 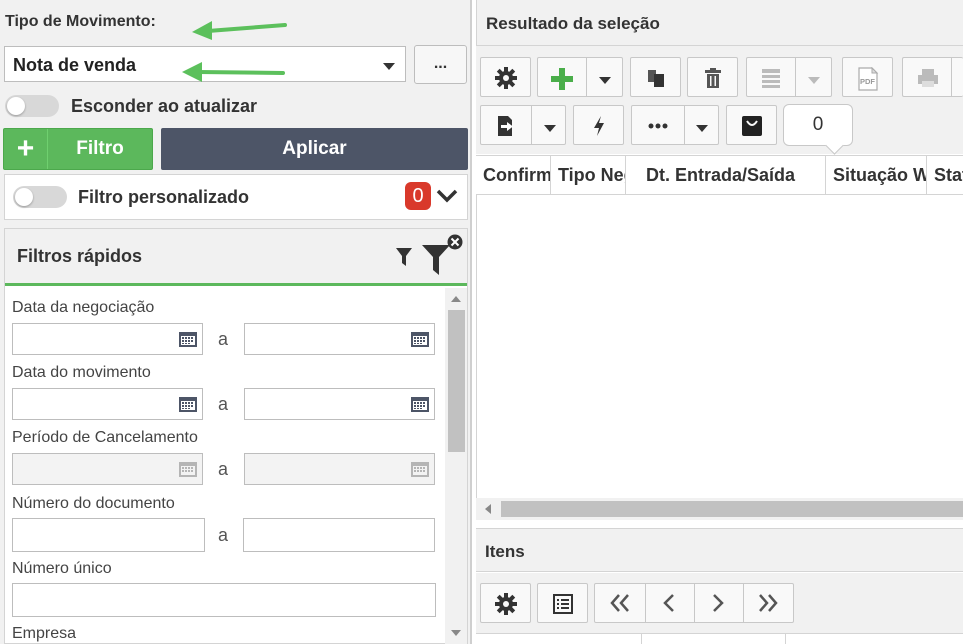 What do you see at coordinates (876, 175) in the screenshot?
I see `column-header: Situação WMS` at bounding box center [876, 175].